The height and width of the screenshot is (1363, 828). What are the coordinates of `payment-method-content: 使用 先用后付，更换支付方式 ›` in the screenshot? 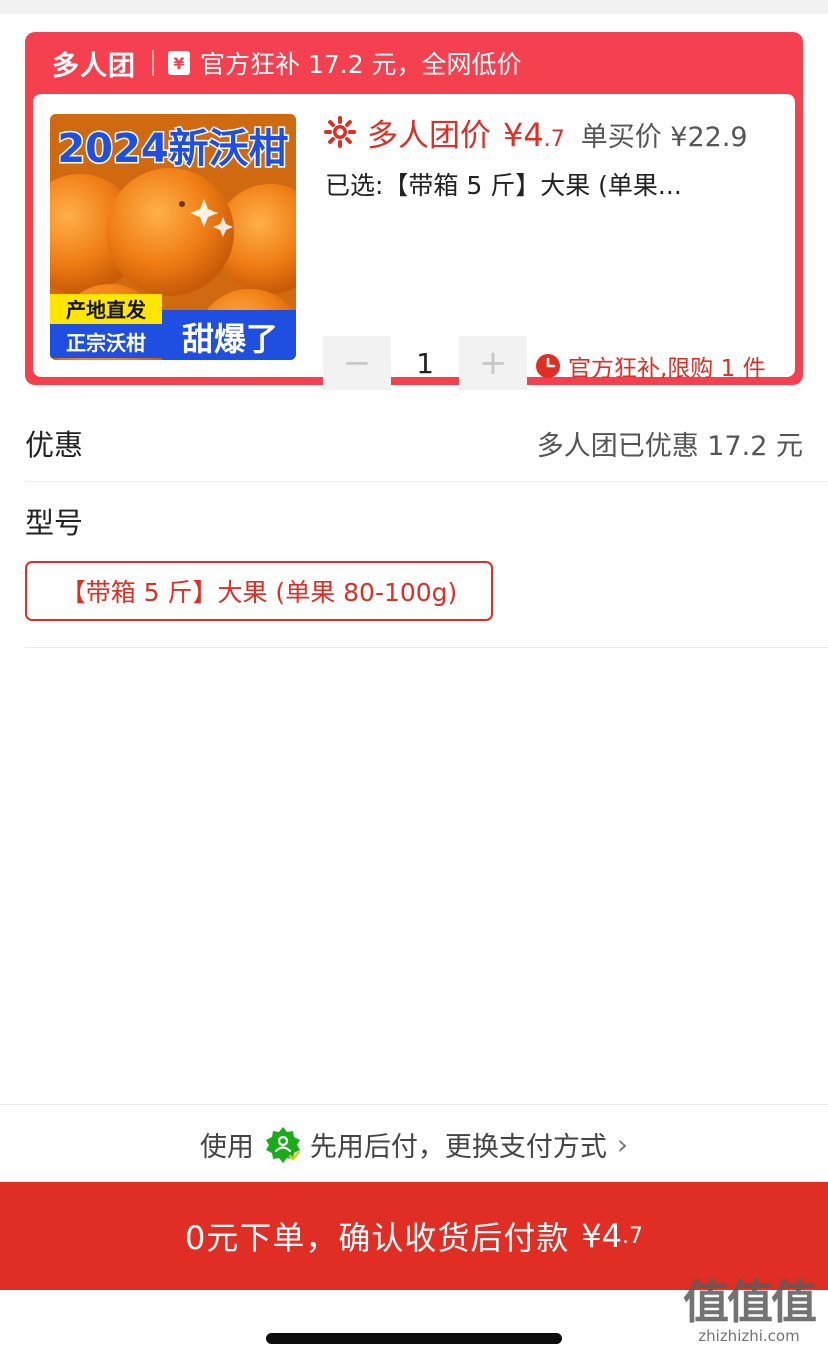 It's located at (414, 1144).